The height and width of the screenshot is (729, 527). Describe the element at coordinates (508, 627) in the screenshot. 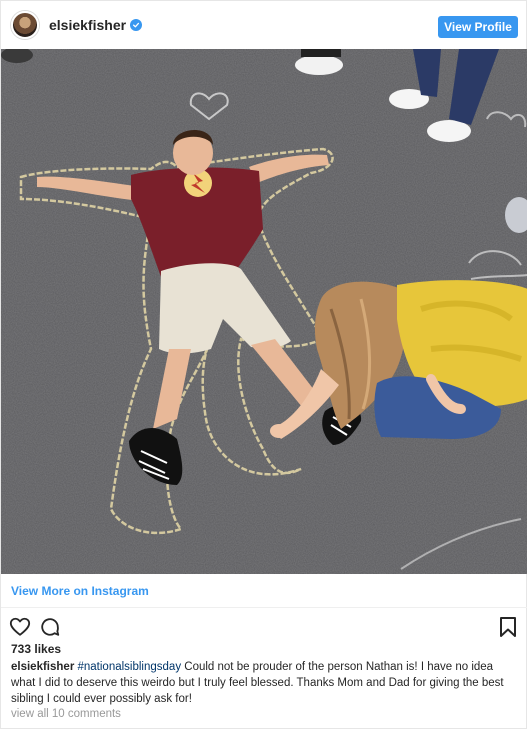

I see `bookmark-icon` at that location.